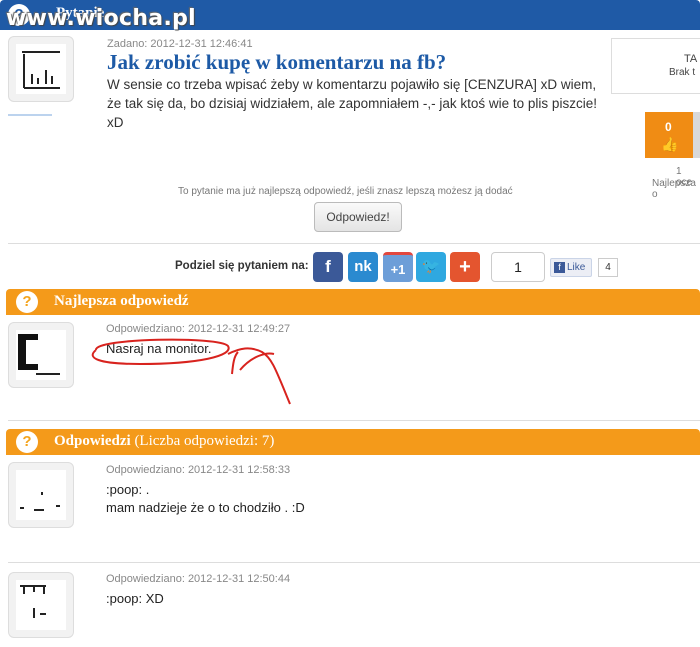 The height and width of the screenshot is (647, 700). What do you see at coordinates (576, 267) in the screenshot?
I see `fb-like-label: Like` at bounding box center [576, 267].